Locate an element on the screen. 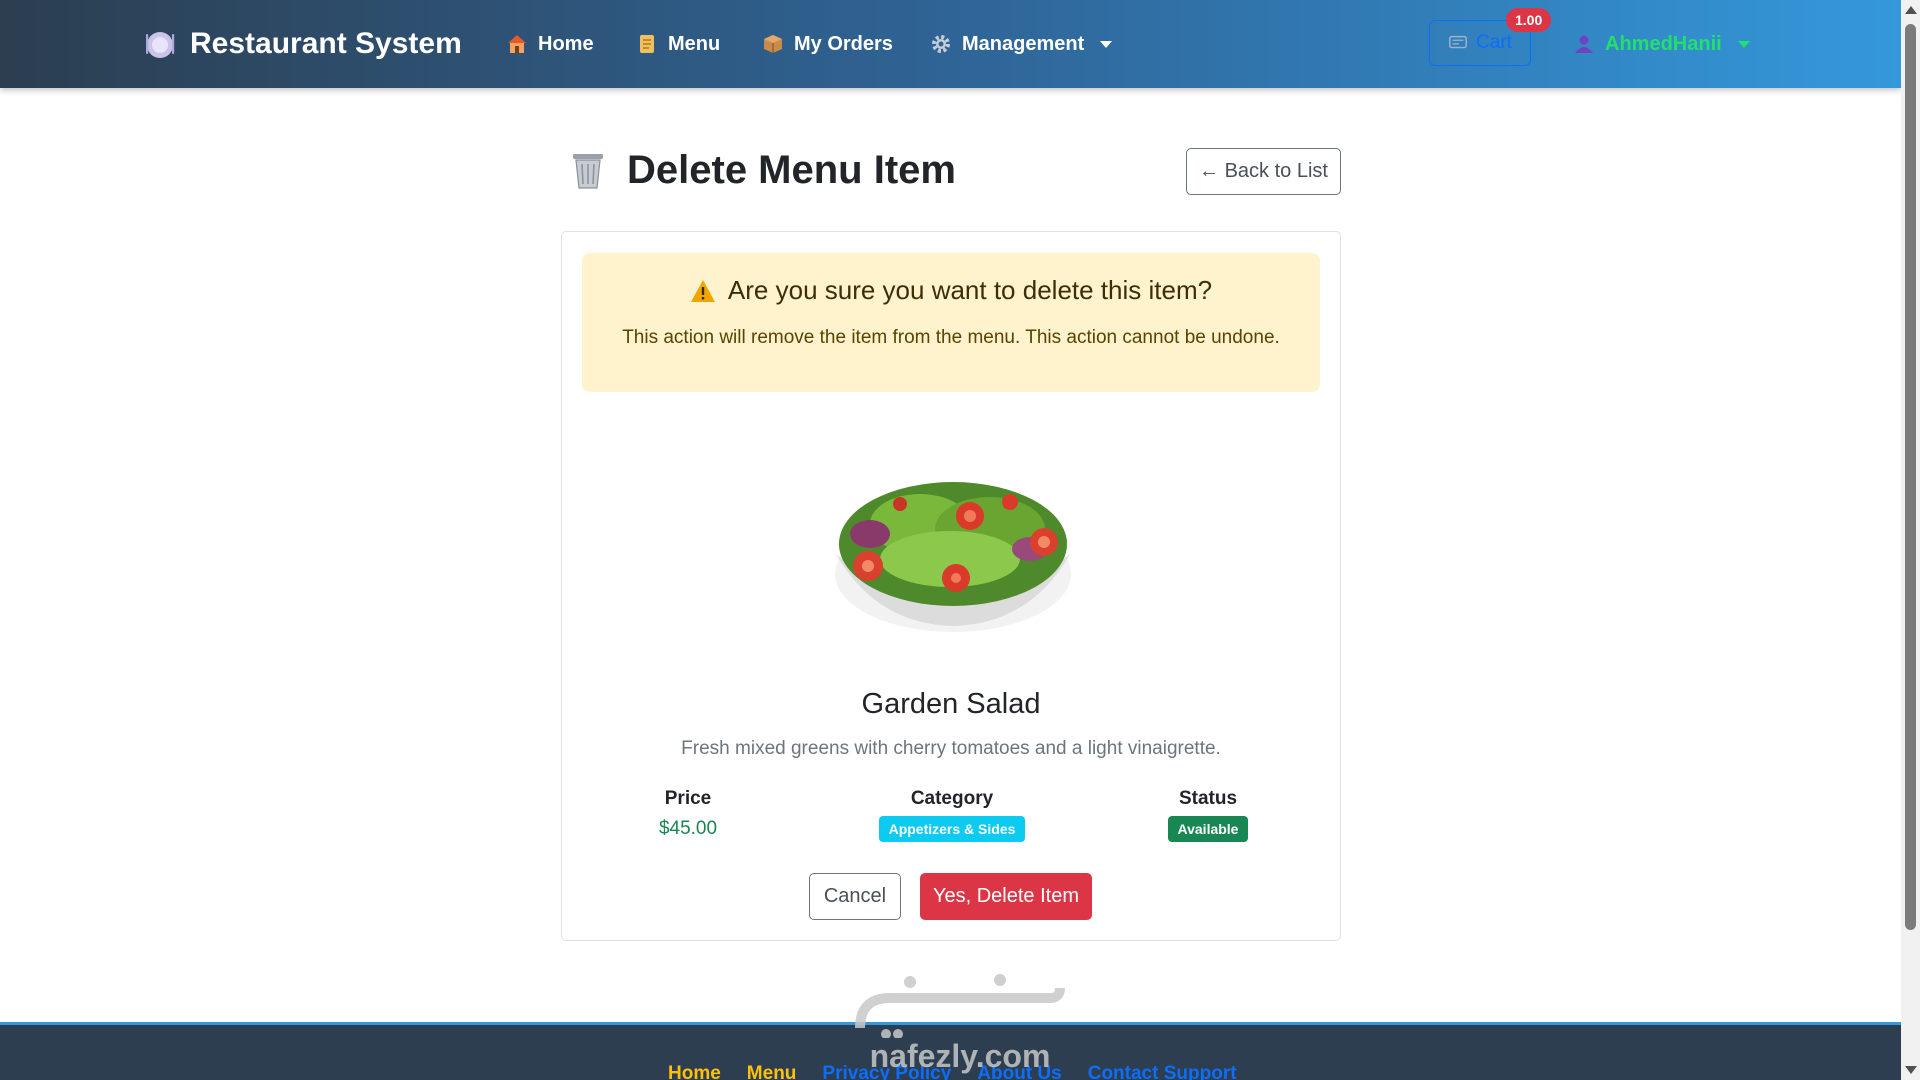 The height and width of the screenshot is (1080, 1920). user-dropdown: AhmedHanii is located at coordinates (1661, 44).